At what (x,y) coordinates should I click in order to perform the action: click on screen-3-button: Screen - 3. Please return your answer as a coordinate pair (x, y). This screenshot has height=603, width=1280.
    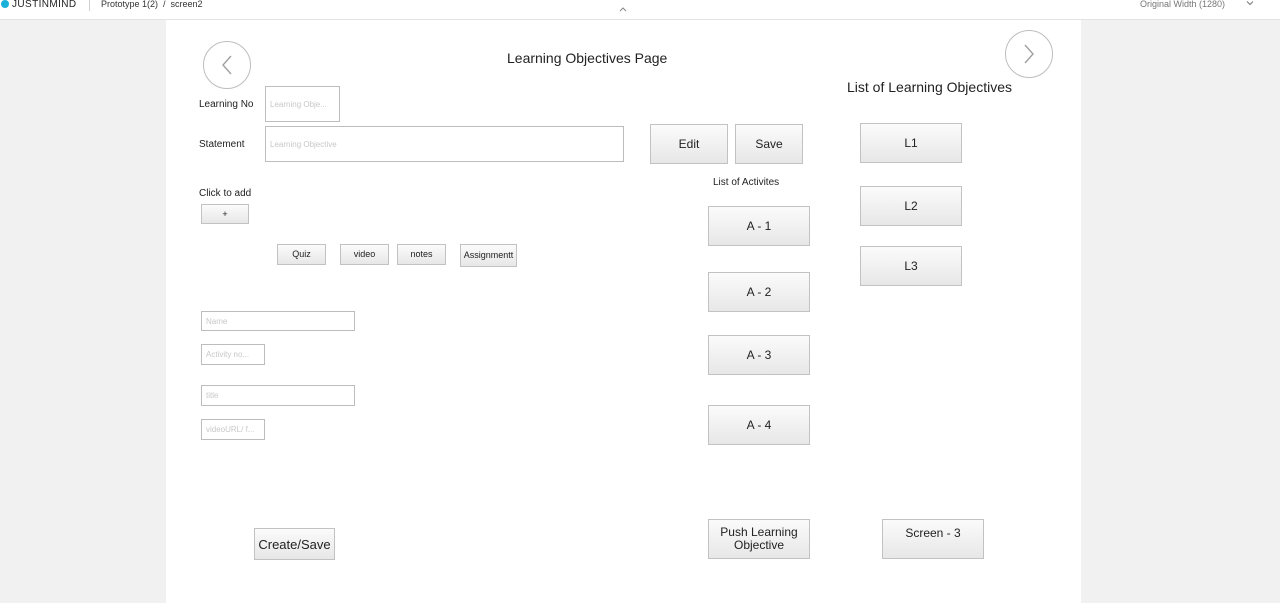
    Looking at the image, I should click on (933, 539).